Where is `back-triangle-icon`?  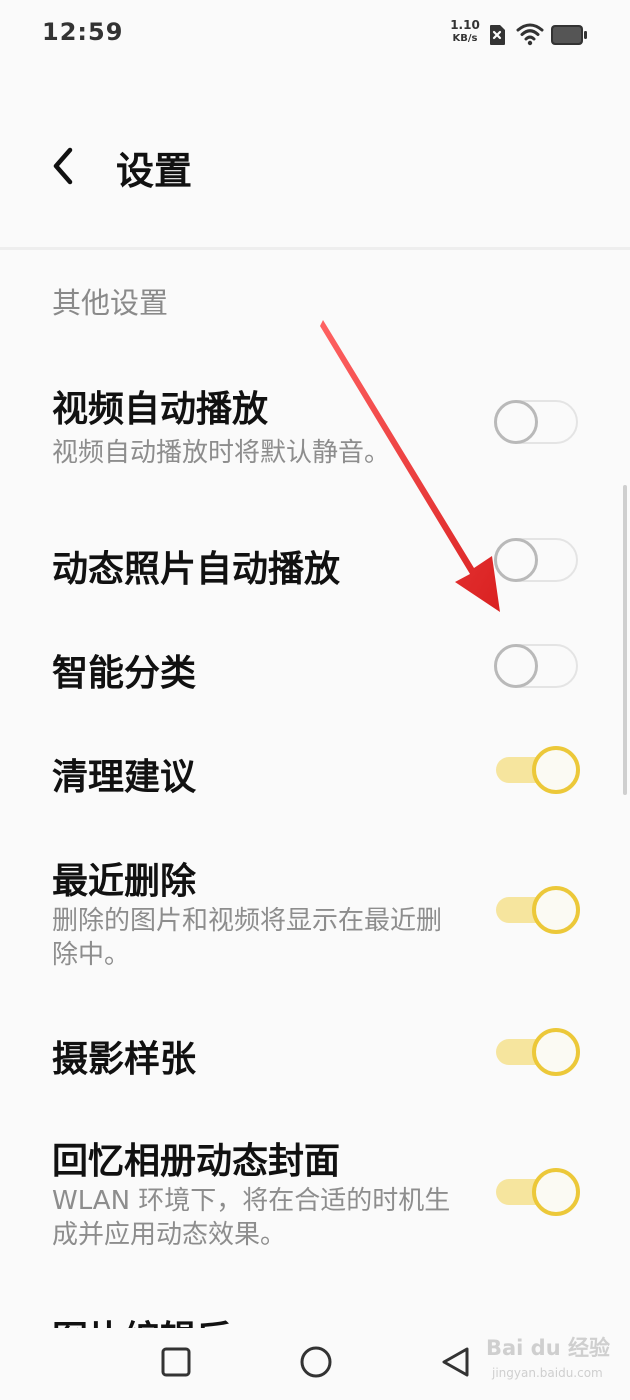
back-triangle-icon is located at coordinates (456, 1362).